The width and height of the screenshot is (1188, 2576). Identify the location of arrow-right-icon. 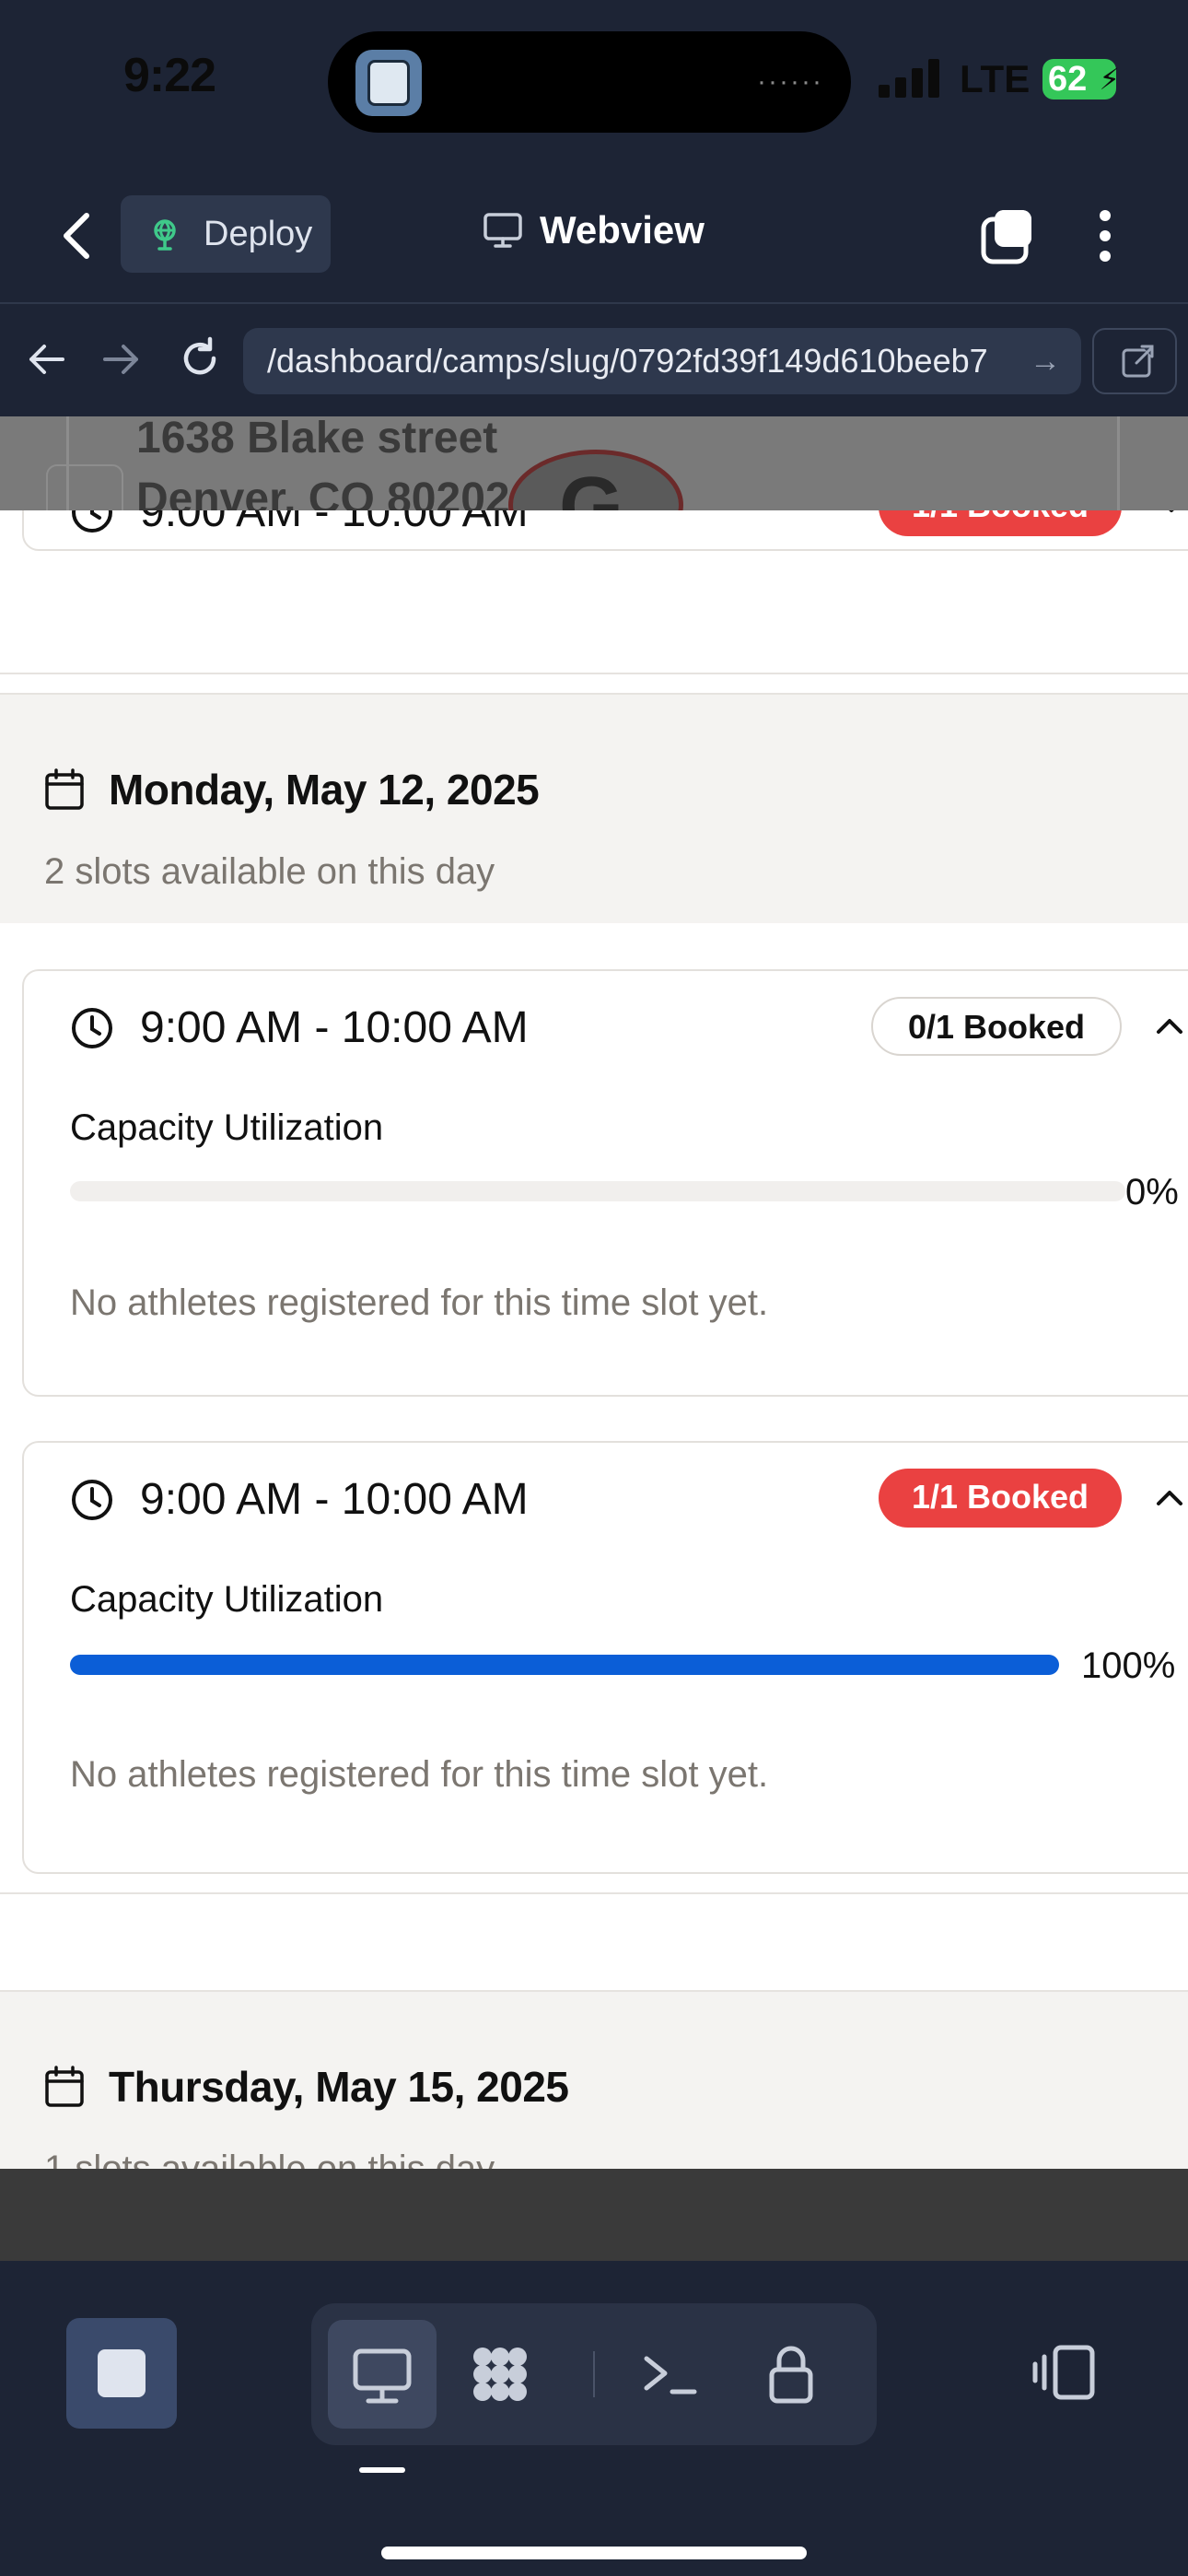
(121, 359).